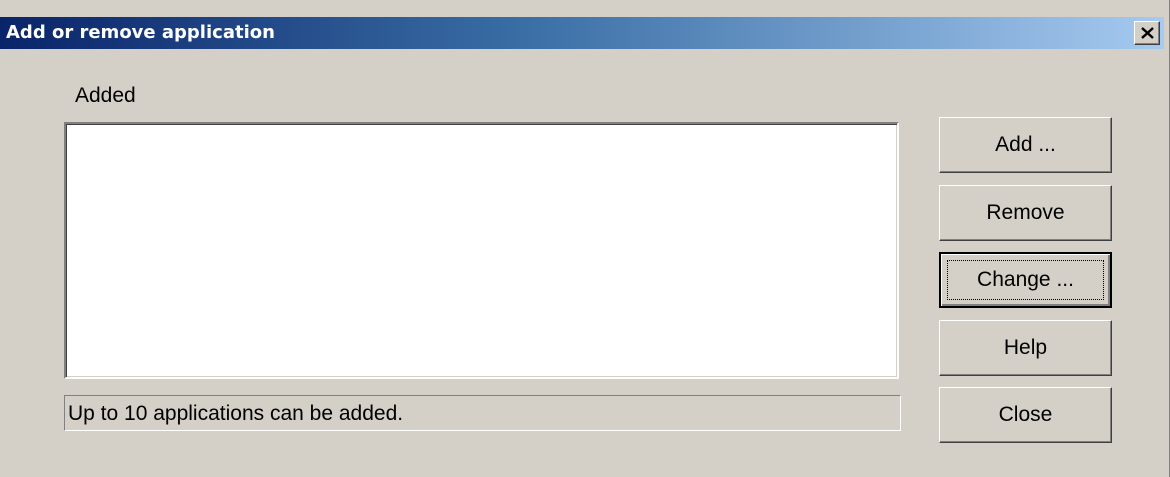 The image size is (1170, 477). What do you see at coordinates (482, 413) in the screenshot?
I see `status-field: Up to 10 applications can be added.` at bounding box center [482, 413].